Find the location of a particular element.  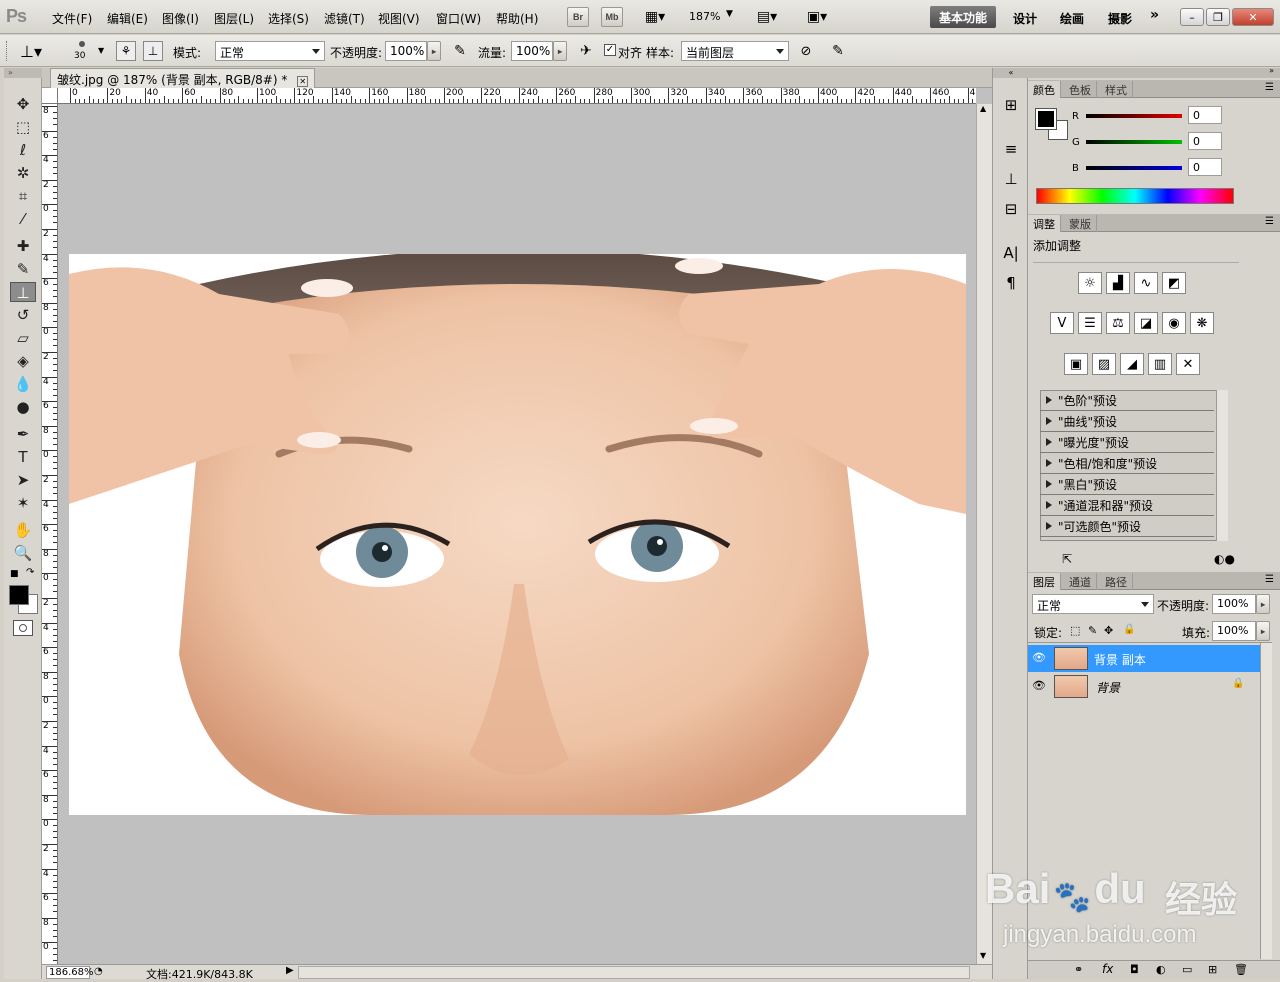

channel-r-slider is located at coordinates (1134, 116).